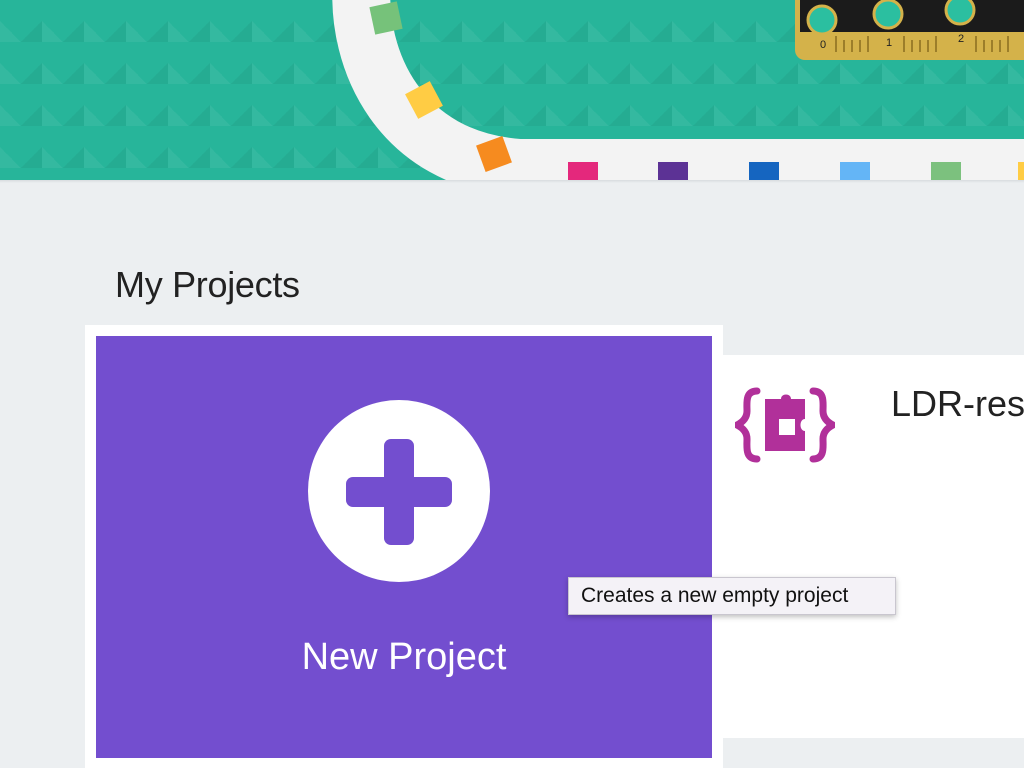 This screenshot has width=1024, height=768. What do you see at coordinates (404, 657) in the screenshot?
I see `new-project-label: New Project` at bounding box center [404, 657].